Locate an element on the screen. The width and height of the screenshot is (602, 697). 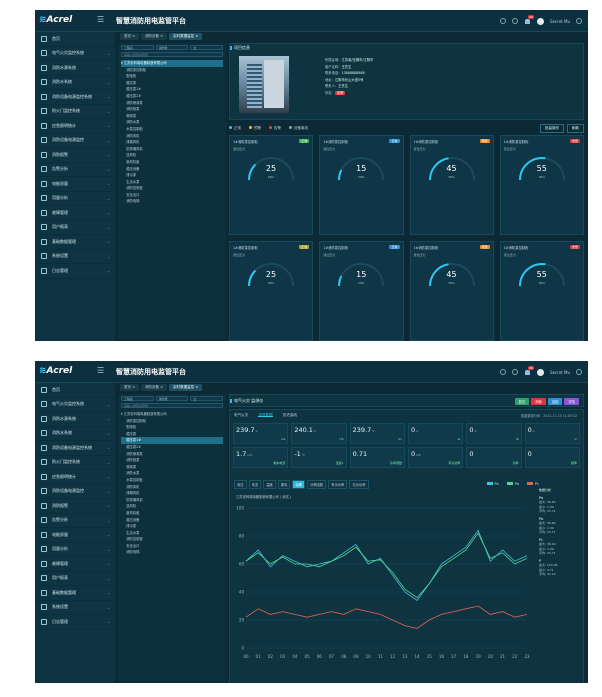
tab-1: 消防设备 × is located at coordinates (154, 387).